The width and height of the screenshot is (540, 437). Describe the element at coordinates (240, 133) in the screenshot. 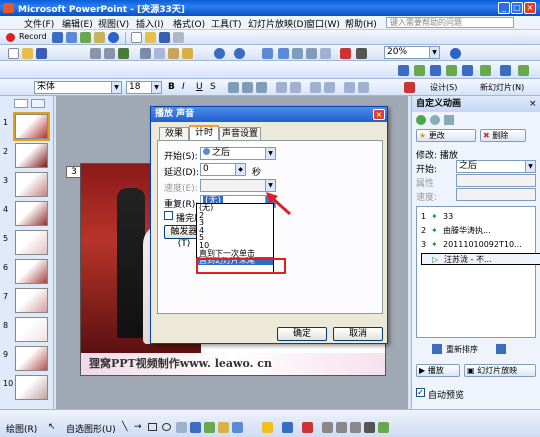

I see `tab-sound-settings: 声音设置` at that location.